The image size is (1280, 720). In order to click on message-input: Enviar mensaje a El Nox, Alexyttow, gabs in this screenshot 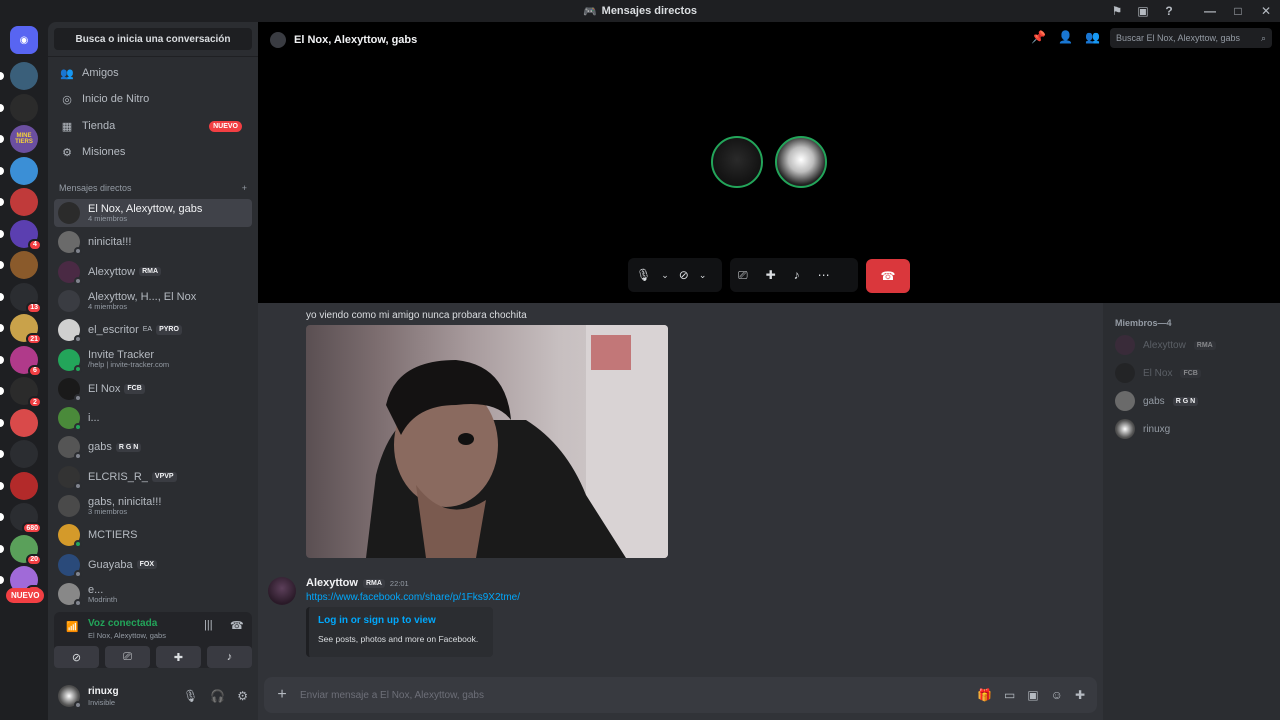, I will do `click(392, 695)`.